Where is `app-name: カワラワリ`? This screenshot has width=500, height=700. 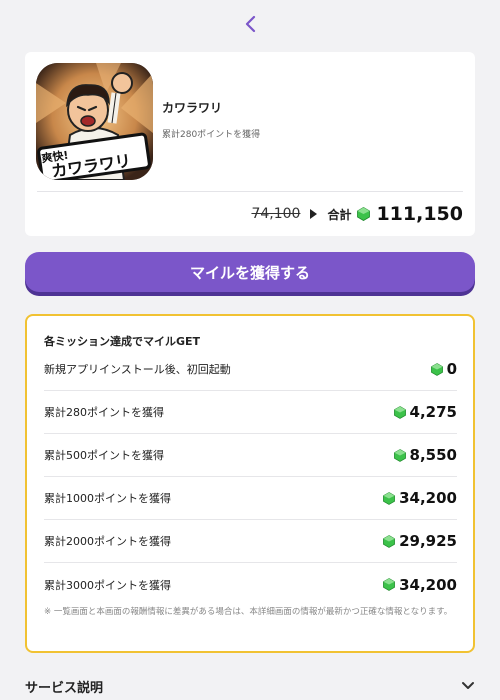
app-name: カワラワリ is located at coordinates (192, 108).